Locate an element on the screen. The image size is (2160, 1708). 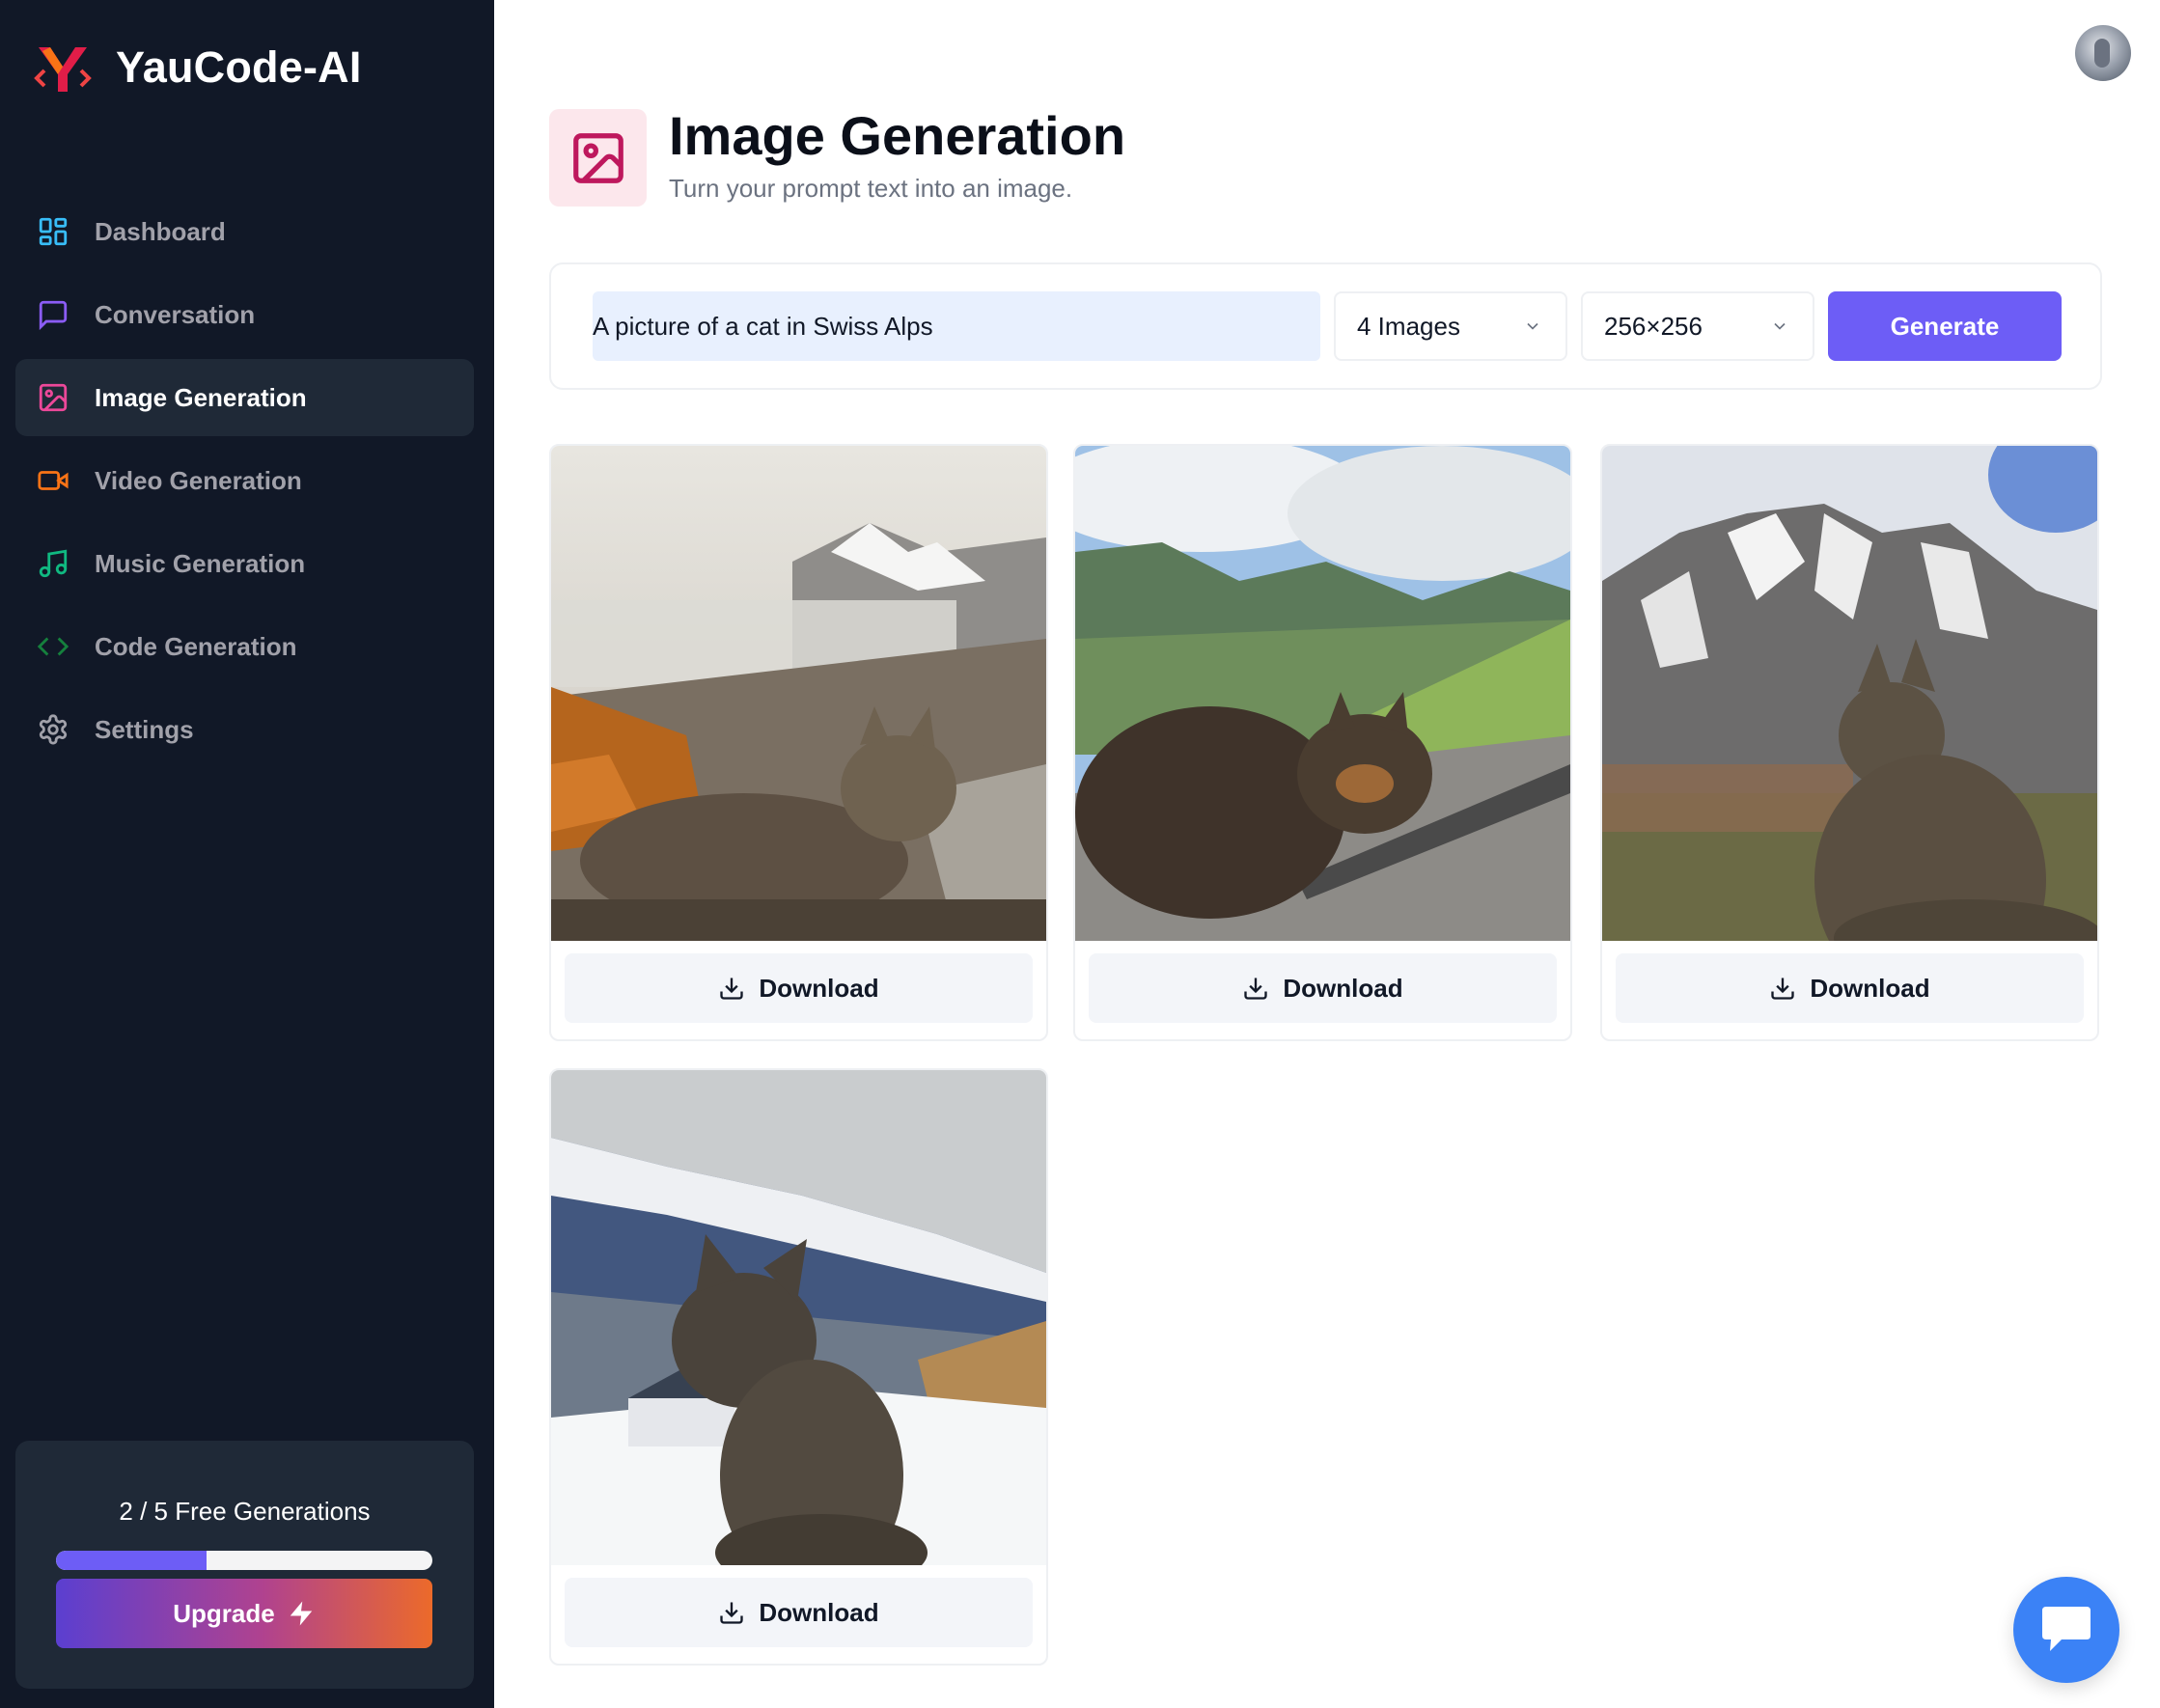
prompt-form: 4 Images 256×256 Generate is located at coordinates (1325, 326).